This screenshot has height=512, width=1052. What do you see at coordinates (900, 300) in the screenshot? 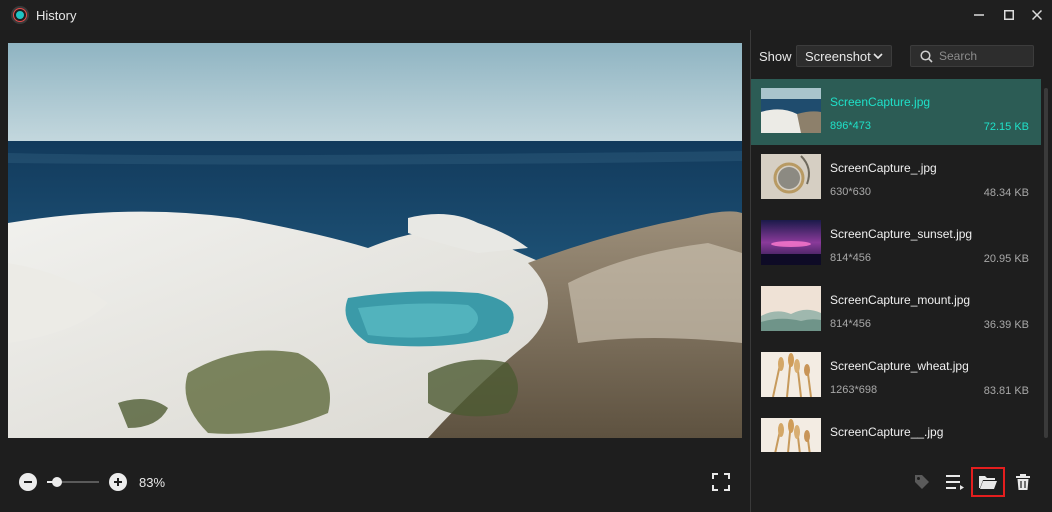
I see `item-name: ScreenCapture_mount.jpg` at bounding box center [900, 300].